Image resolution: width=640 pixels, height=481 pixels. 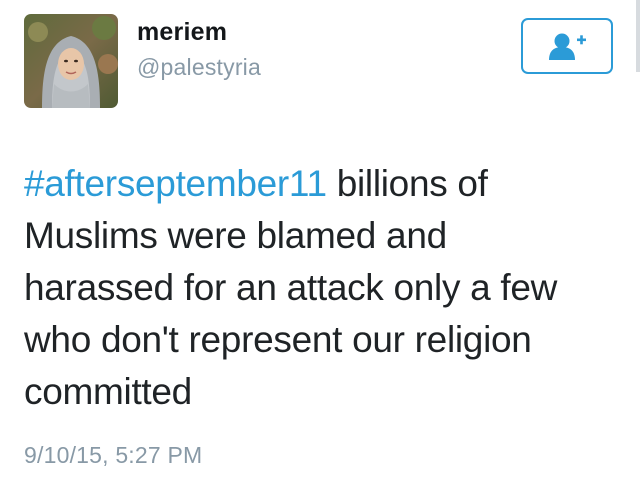 What do you see at coordinates (113, 455) in the screenshot?
I see `timestamp: 9/10/15, 5:27 PM` at bounding box center [113, 455].